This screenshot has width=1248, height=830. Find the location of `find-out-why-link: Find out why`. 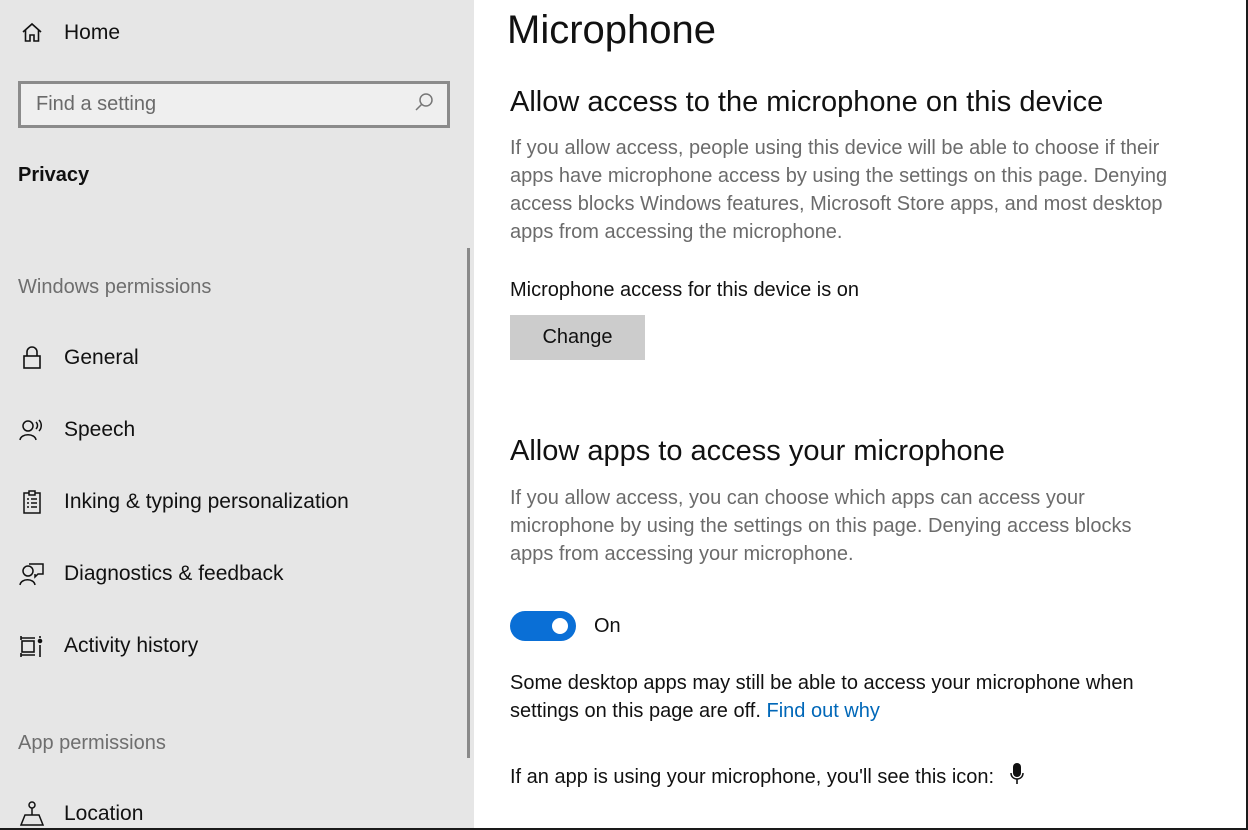

find-out-why-link: Find out why is located at coordinates (822, 711).